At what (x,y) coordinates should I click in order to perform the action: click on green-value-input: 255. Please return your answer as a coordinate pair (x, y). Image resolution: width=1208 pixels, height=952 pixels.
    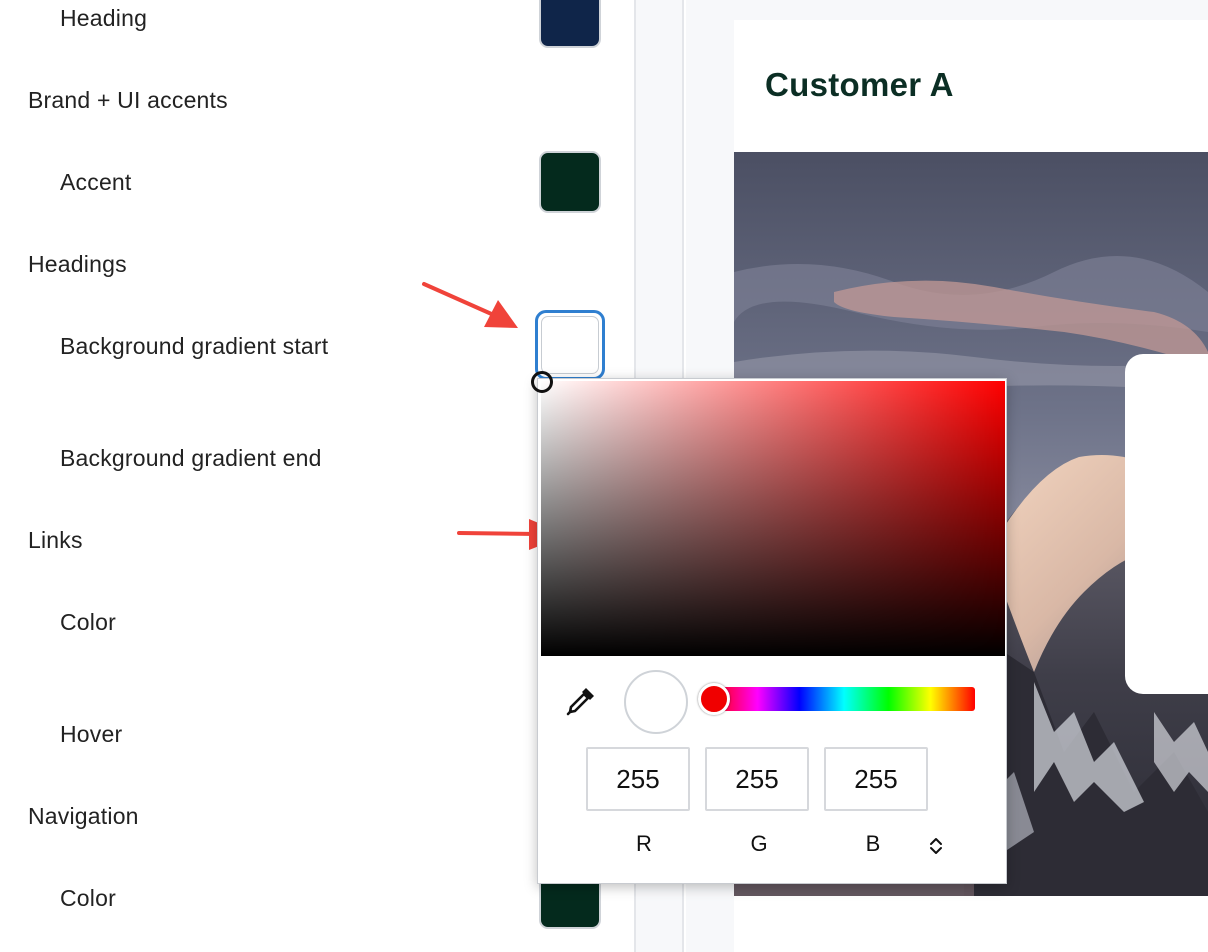
    Looking at the image, I should click on (757, 779).